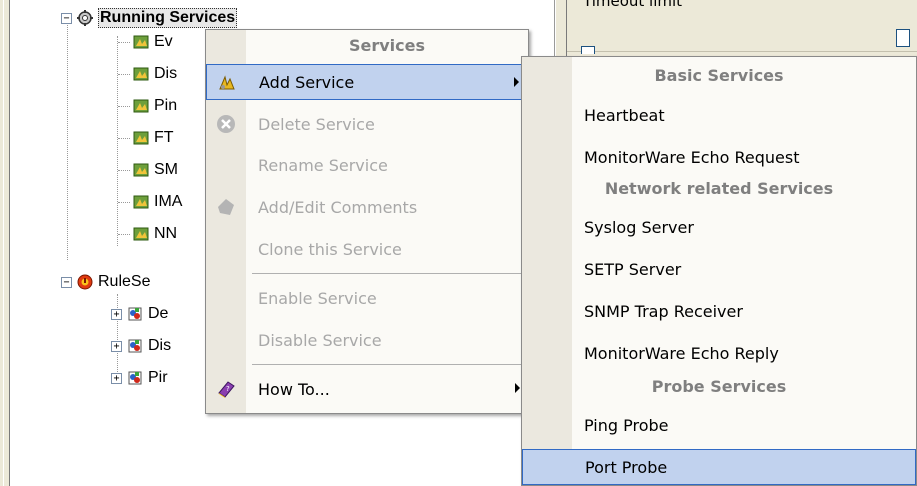 The width and height of the screenshot is (917, 486). Describe the element at coordinates (639, 227) in the screenshot. I see `submenu-item-label: Syslog Server` at that location.